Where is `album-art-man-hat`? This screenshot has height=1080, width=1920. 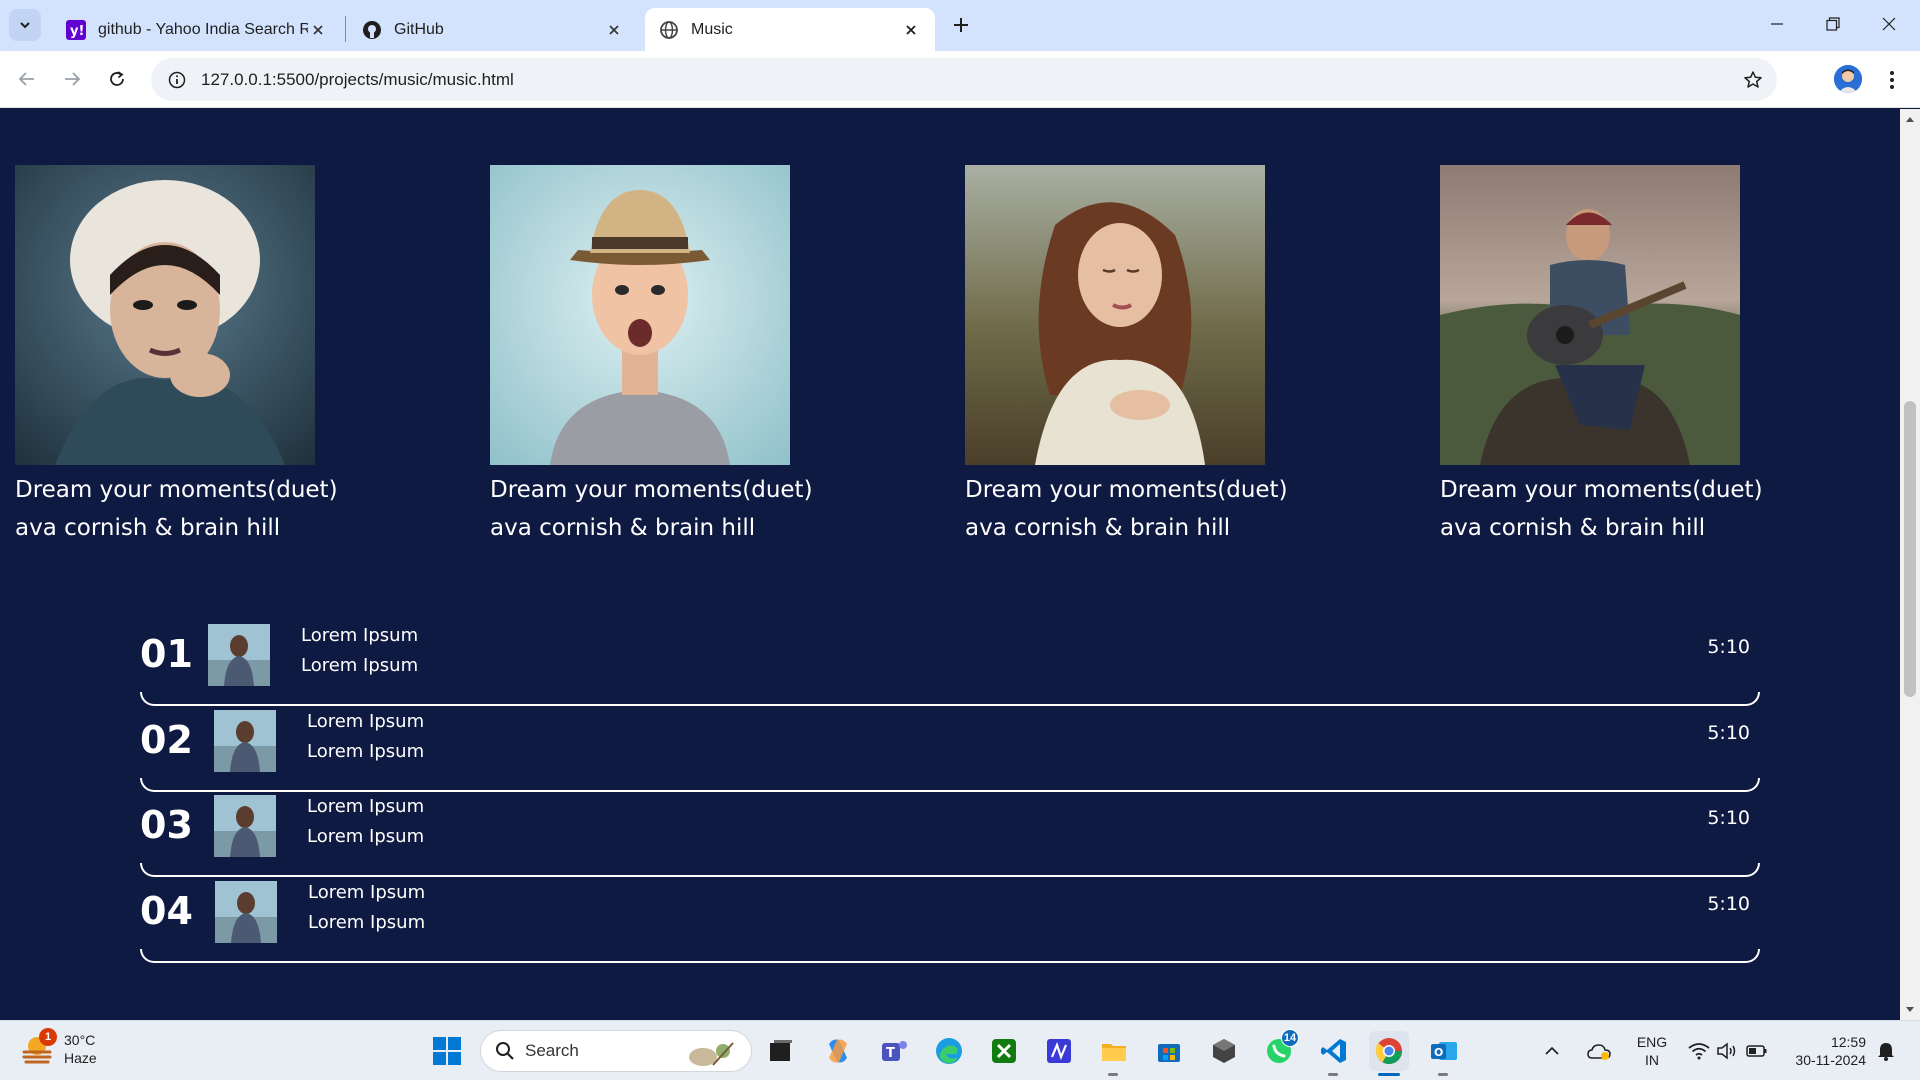
album-art-man-hat is located at coordinates (640, 315).